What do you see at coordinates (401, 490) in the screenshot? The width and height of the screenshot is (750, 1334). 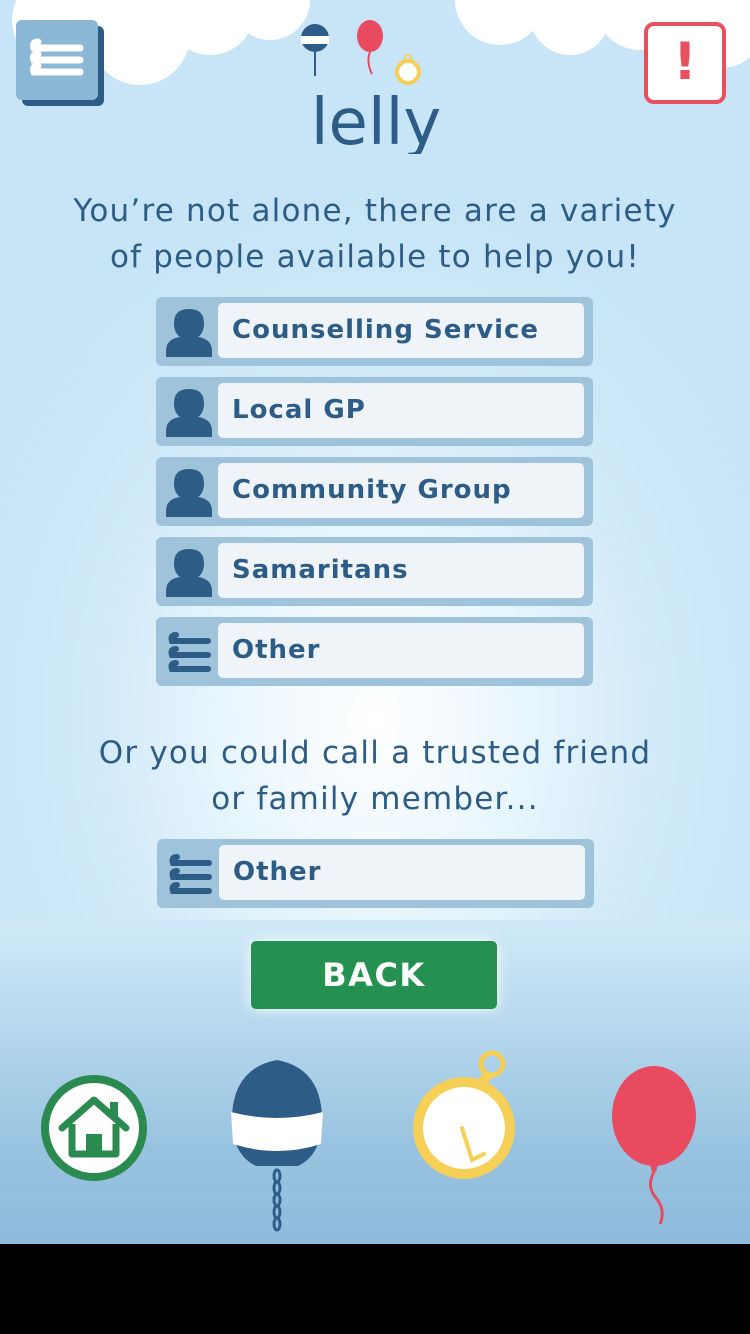 I see `option-label: Community Group` at bounding box center [401, 490].